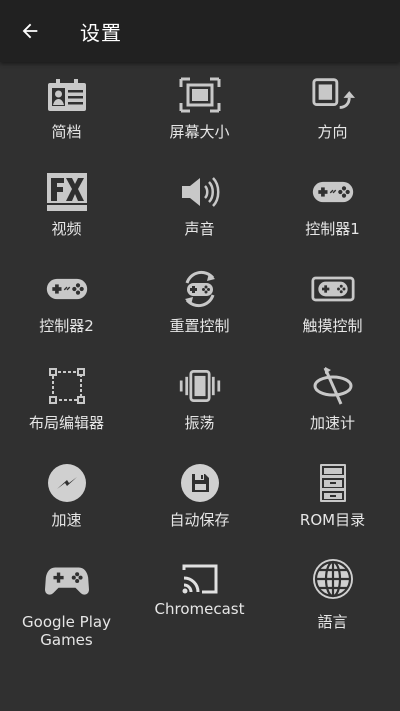 This screenshot has width=400, height=711. I want to click on vibrate-icon, so click(199, 386).